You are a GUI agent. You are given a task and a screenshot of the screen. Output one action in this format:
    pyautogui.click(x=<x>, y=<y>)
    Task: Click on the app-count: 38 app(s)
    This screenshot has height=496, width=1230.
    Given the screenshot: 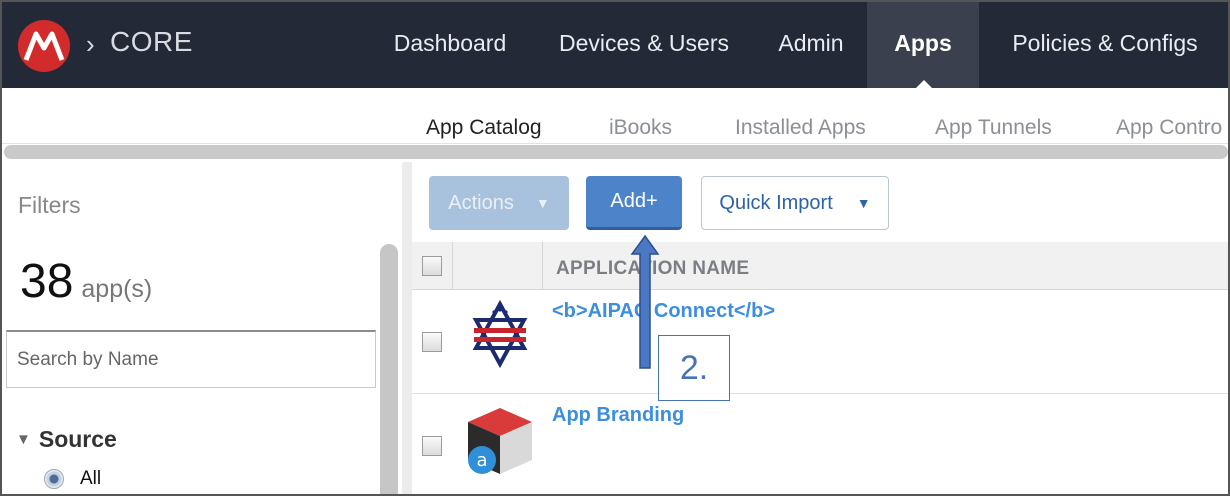 What is the action you would take?
    pyautogui.click(x=86, y=281)
    